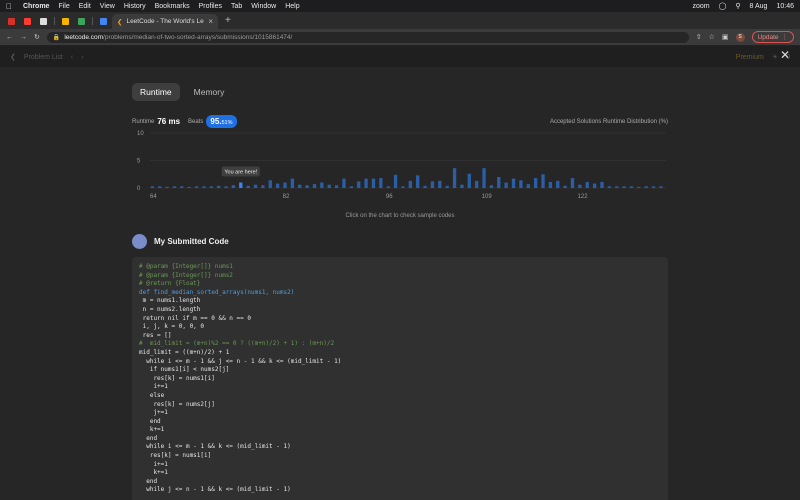 The image size is (800, 500). I want to click on back-icon: ←, so click(9, 37).